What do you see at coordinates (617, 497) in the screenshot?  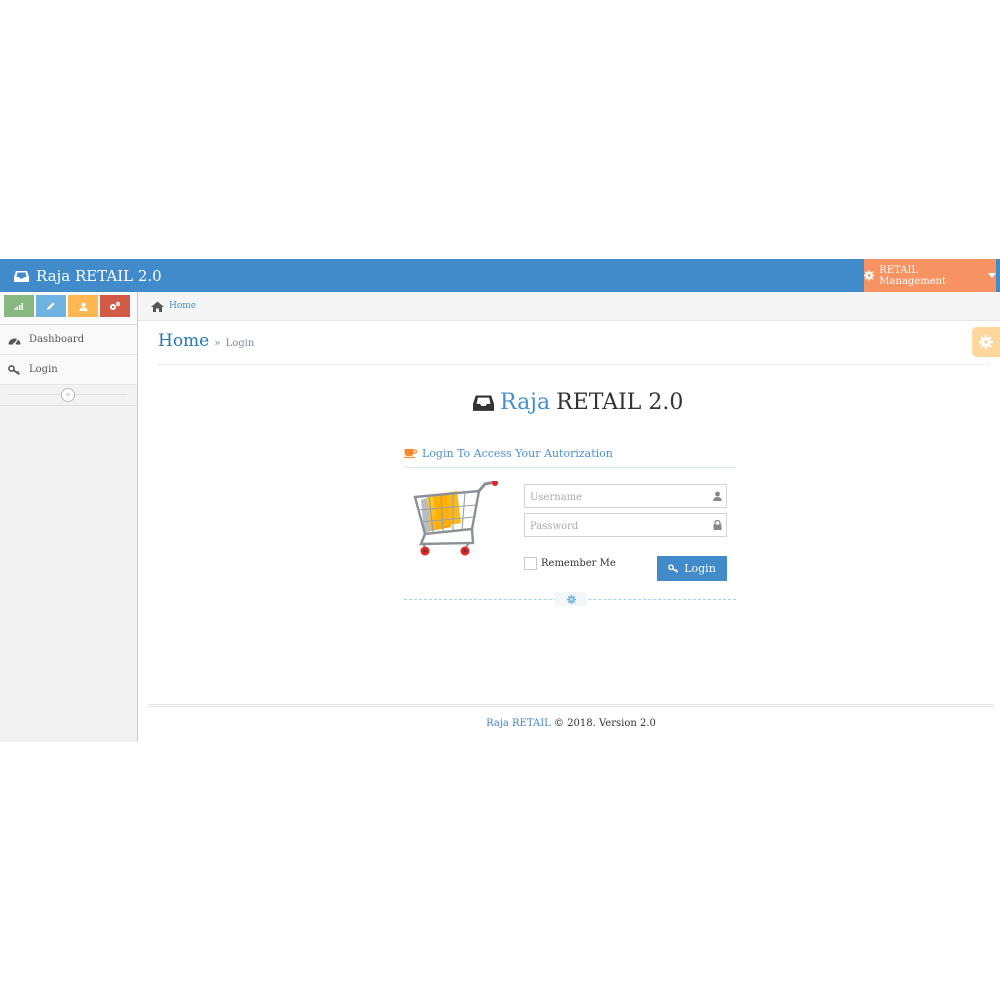 I see `username-input` at bounding box center [617, 497].